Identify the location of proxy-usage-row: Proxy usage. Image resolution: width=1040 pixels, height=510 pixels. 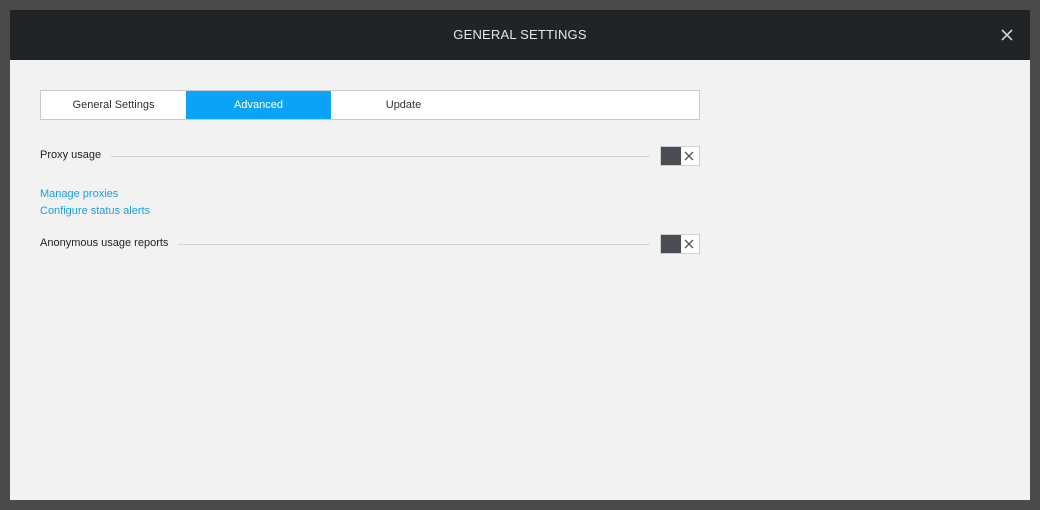
(370, 156).